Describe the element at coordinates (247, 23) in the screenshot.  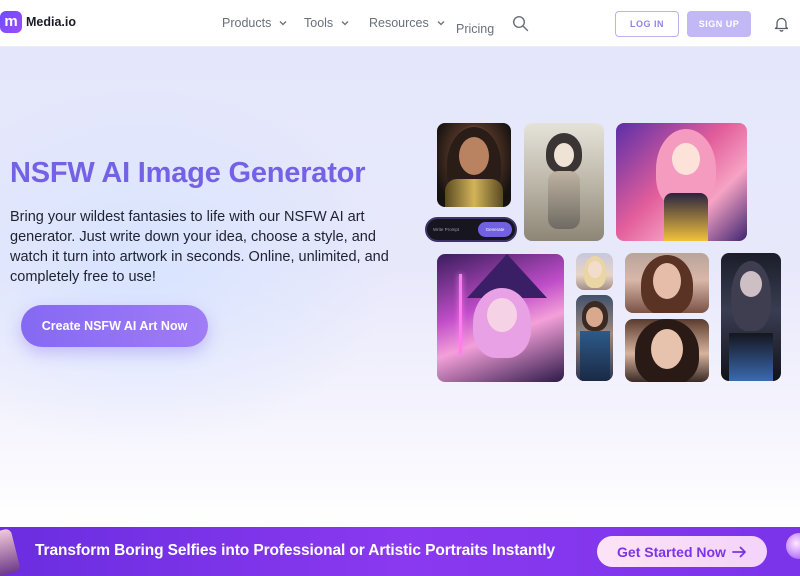
I see `nav-products-label: Products` at that location.